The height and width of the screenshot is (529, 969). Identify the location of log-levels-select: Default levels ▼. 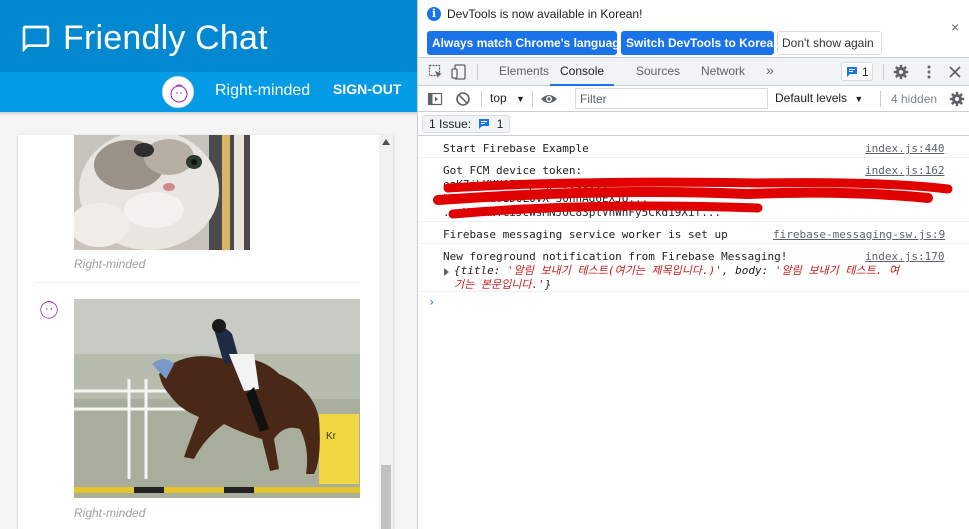
(819, 98).